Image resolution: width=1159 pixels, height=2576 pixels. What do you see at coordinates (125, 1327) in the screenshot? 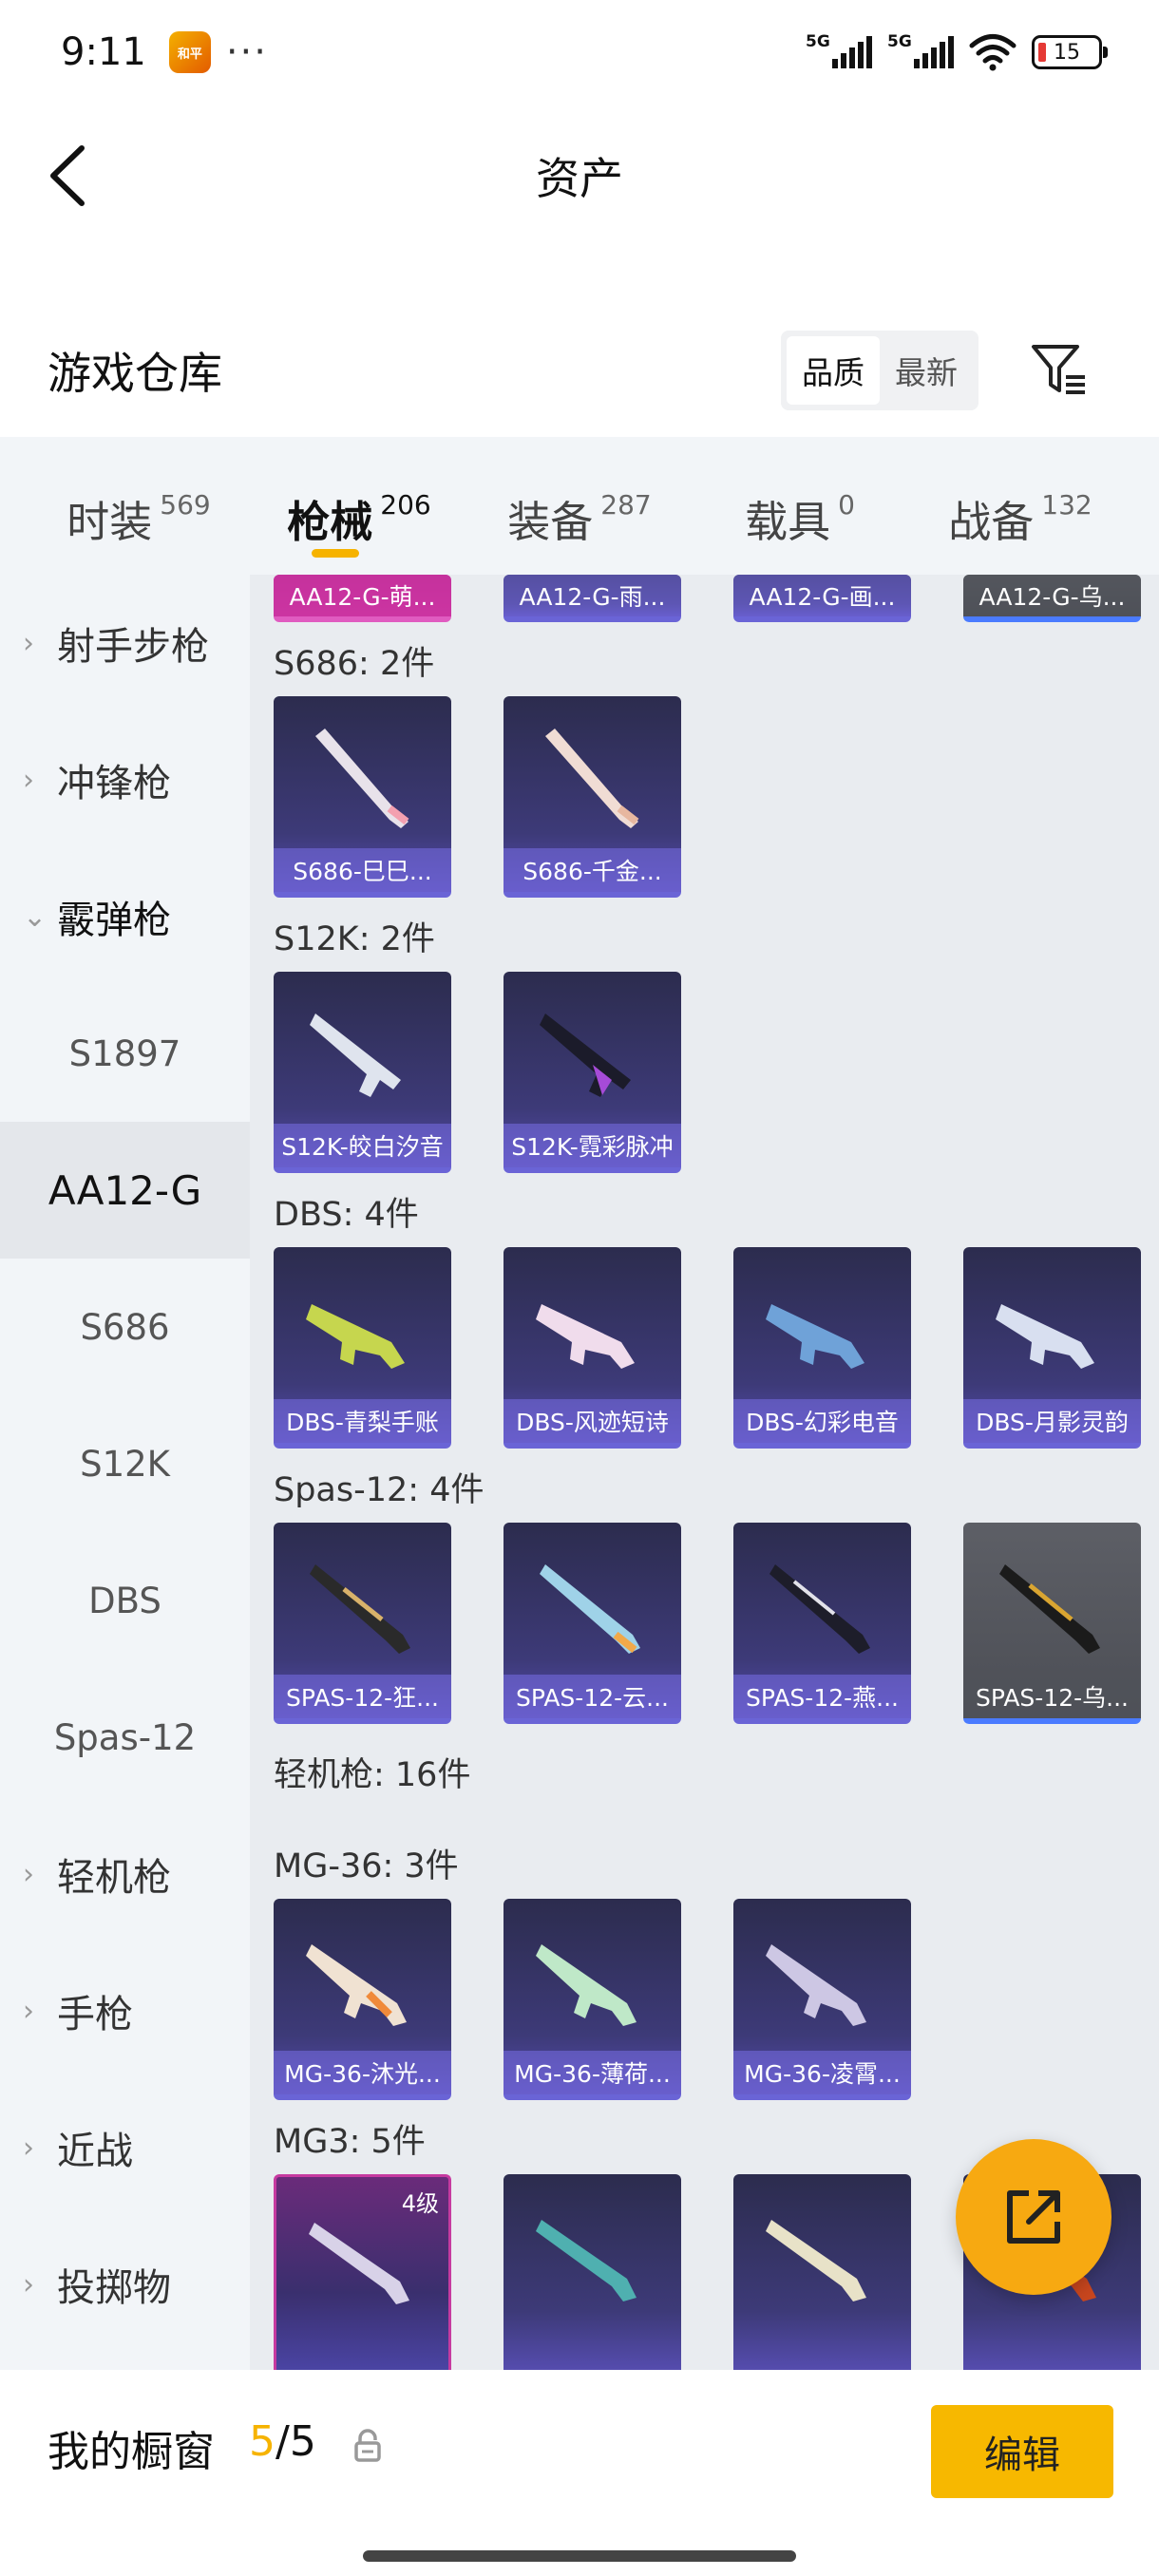
I see `sidebar-sub-s686: S686` at bounding box center [125, 1327].